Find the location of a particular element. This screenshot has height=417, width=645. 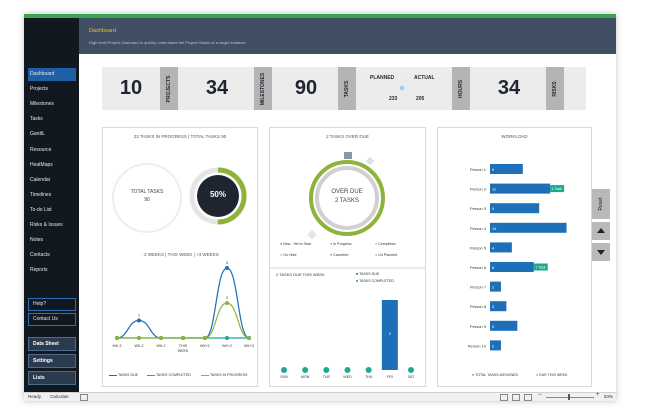

bar-label: 14 is located at coordinates (494, 228).